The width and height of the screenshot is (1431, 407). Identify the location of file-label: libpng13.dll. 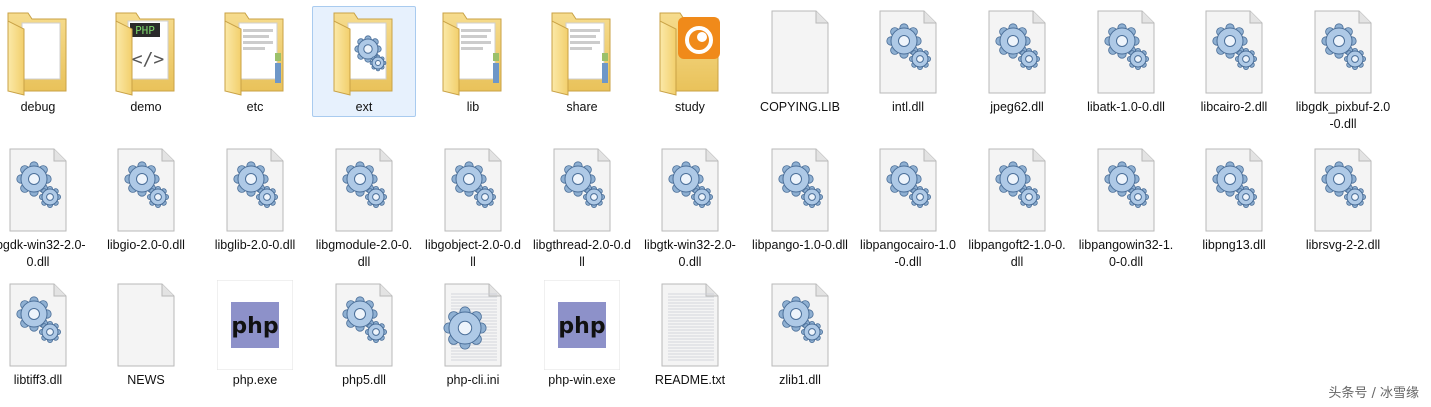
(1234, 245).